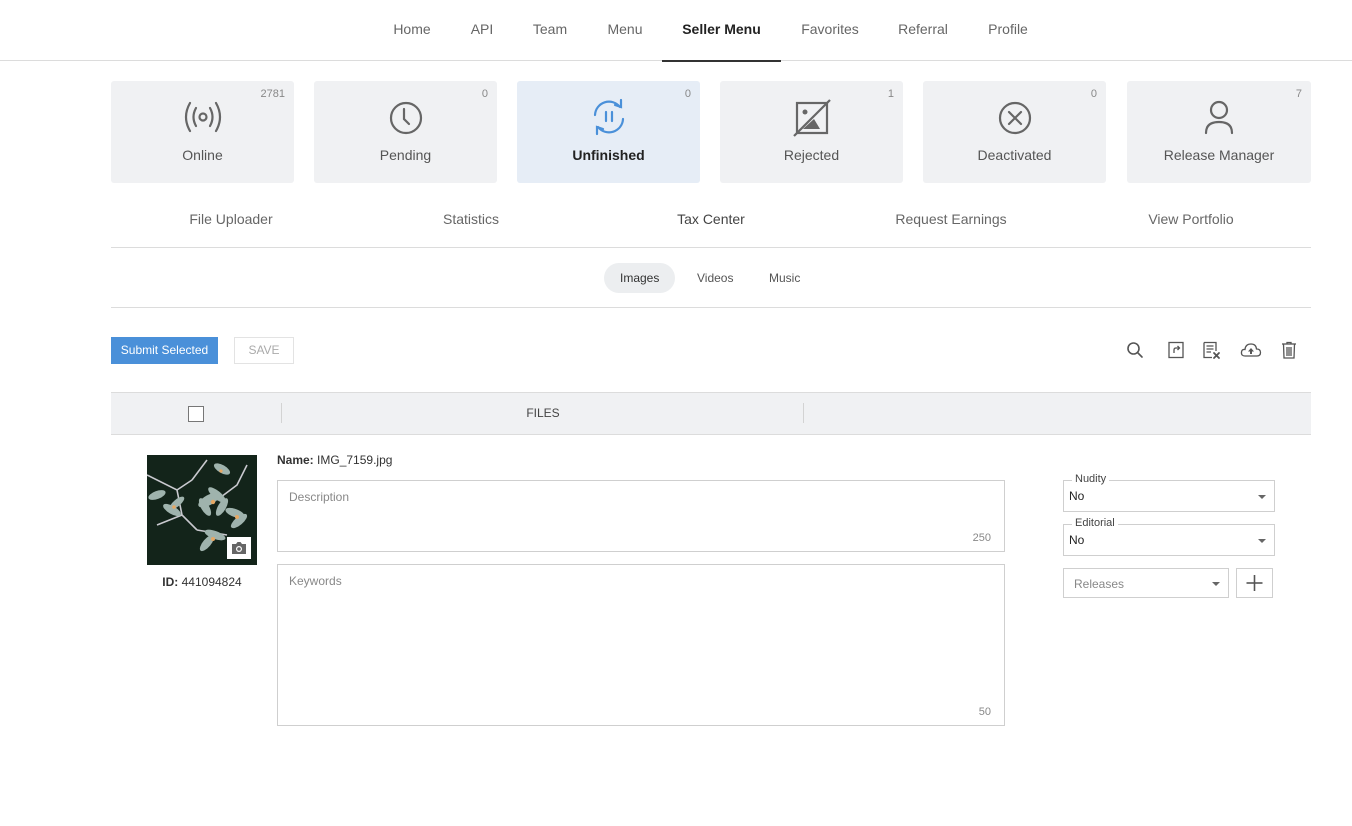 This screenshot has height=826, width=1352. I want to click on nudity-value: No, so click(1077, 496).